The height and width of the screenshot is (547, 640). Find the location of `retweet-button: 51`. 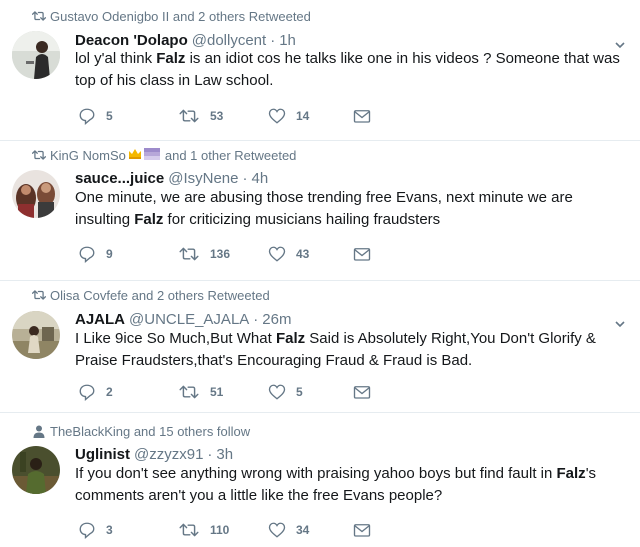

retweet-button: 51 is located at coordinates (223, 392).